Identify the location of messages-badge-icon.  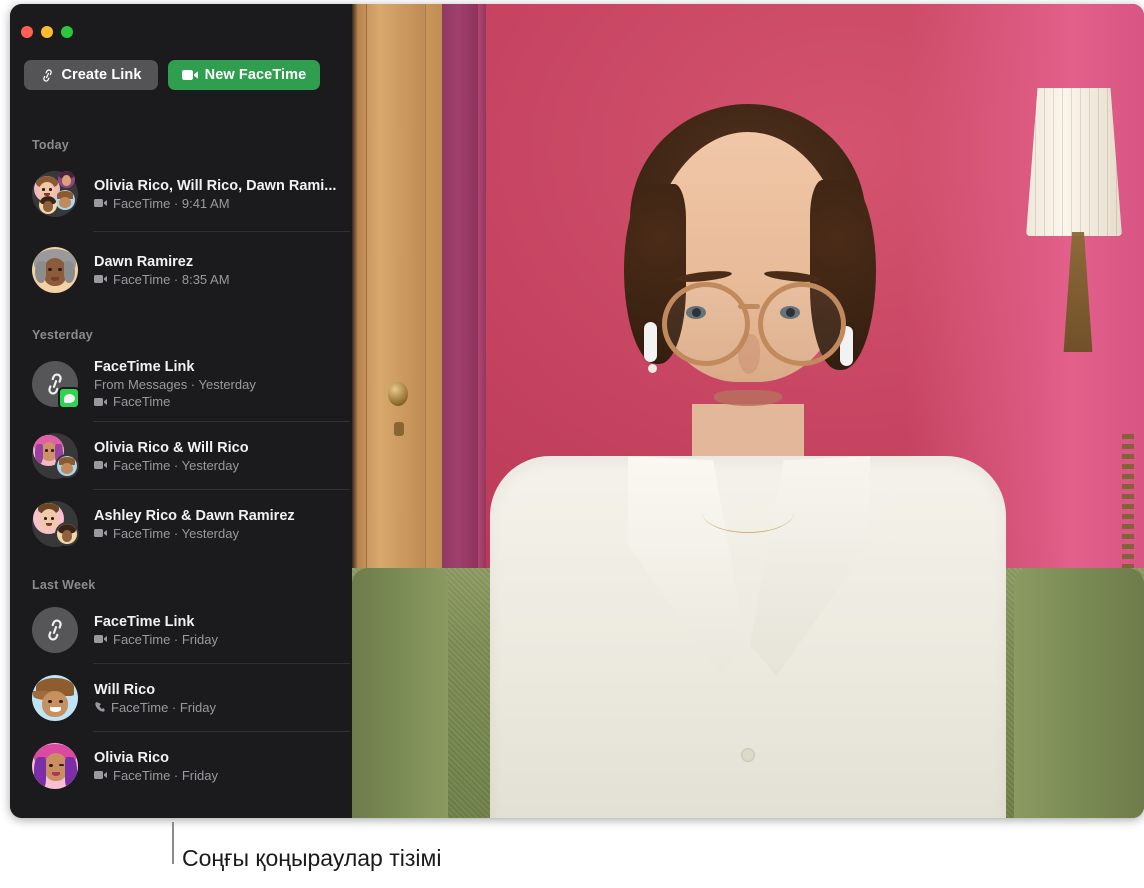
(69, 398).